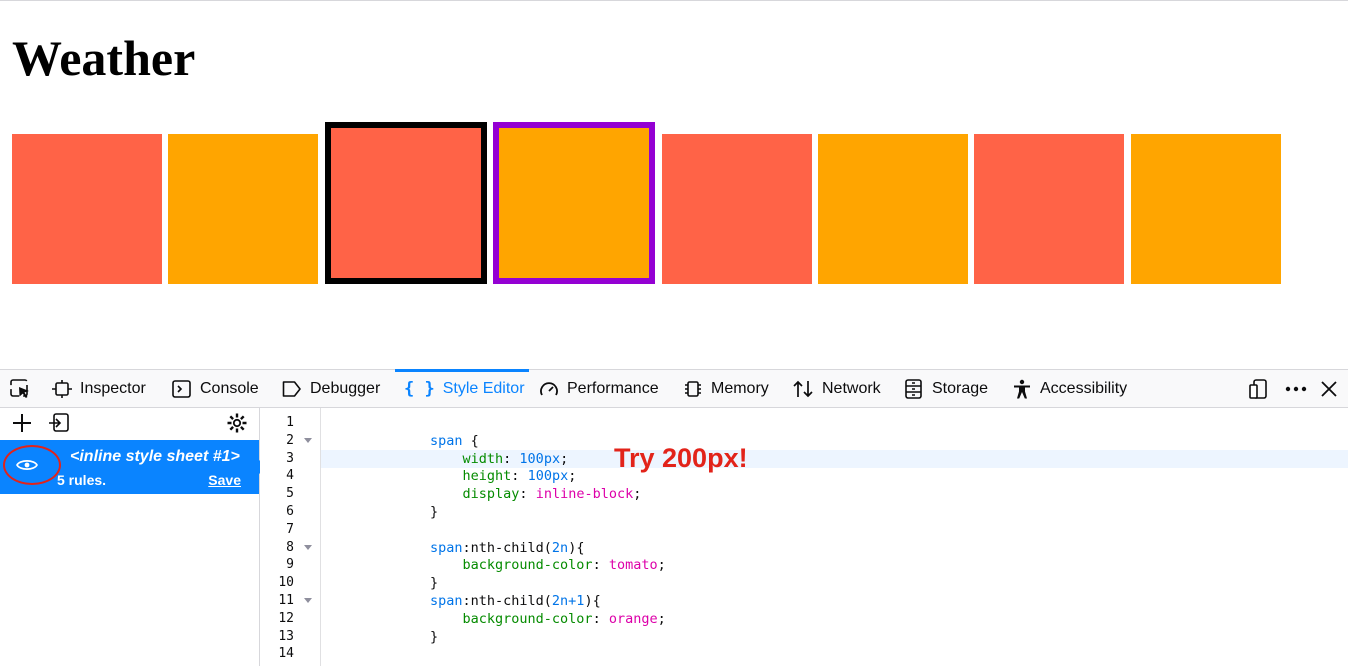  I want to click on tab-console: Console, so click(215, 388).